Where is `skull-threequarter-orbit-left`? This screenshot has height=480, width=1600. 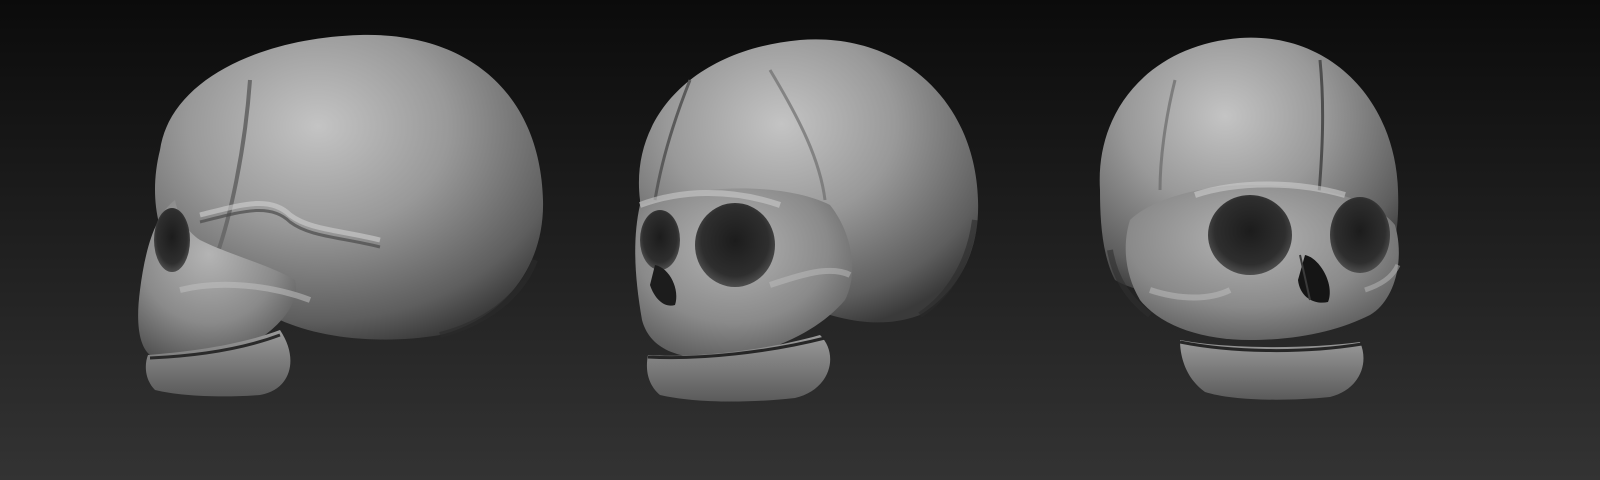 skull-threequarter-orbit-left is located at coordinates (660, 240).